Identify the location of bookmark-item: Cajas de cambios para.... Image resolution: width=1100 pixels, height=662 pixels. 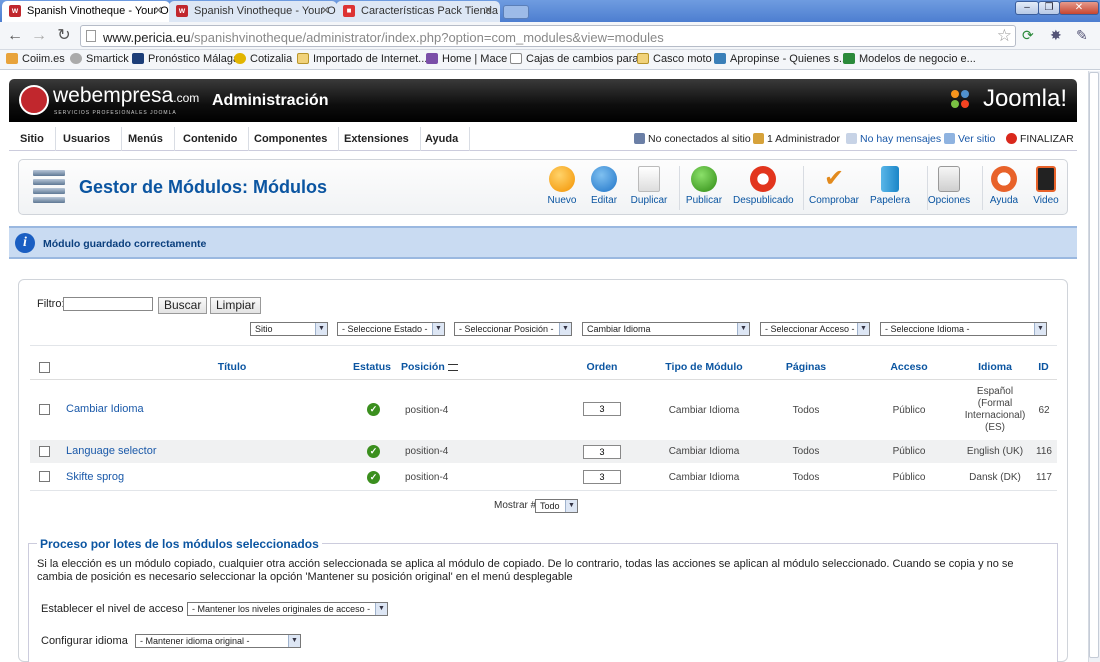
(579, 59).